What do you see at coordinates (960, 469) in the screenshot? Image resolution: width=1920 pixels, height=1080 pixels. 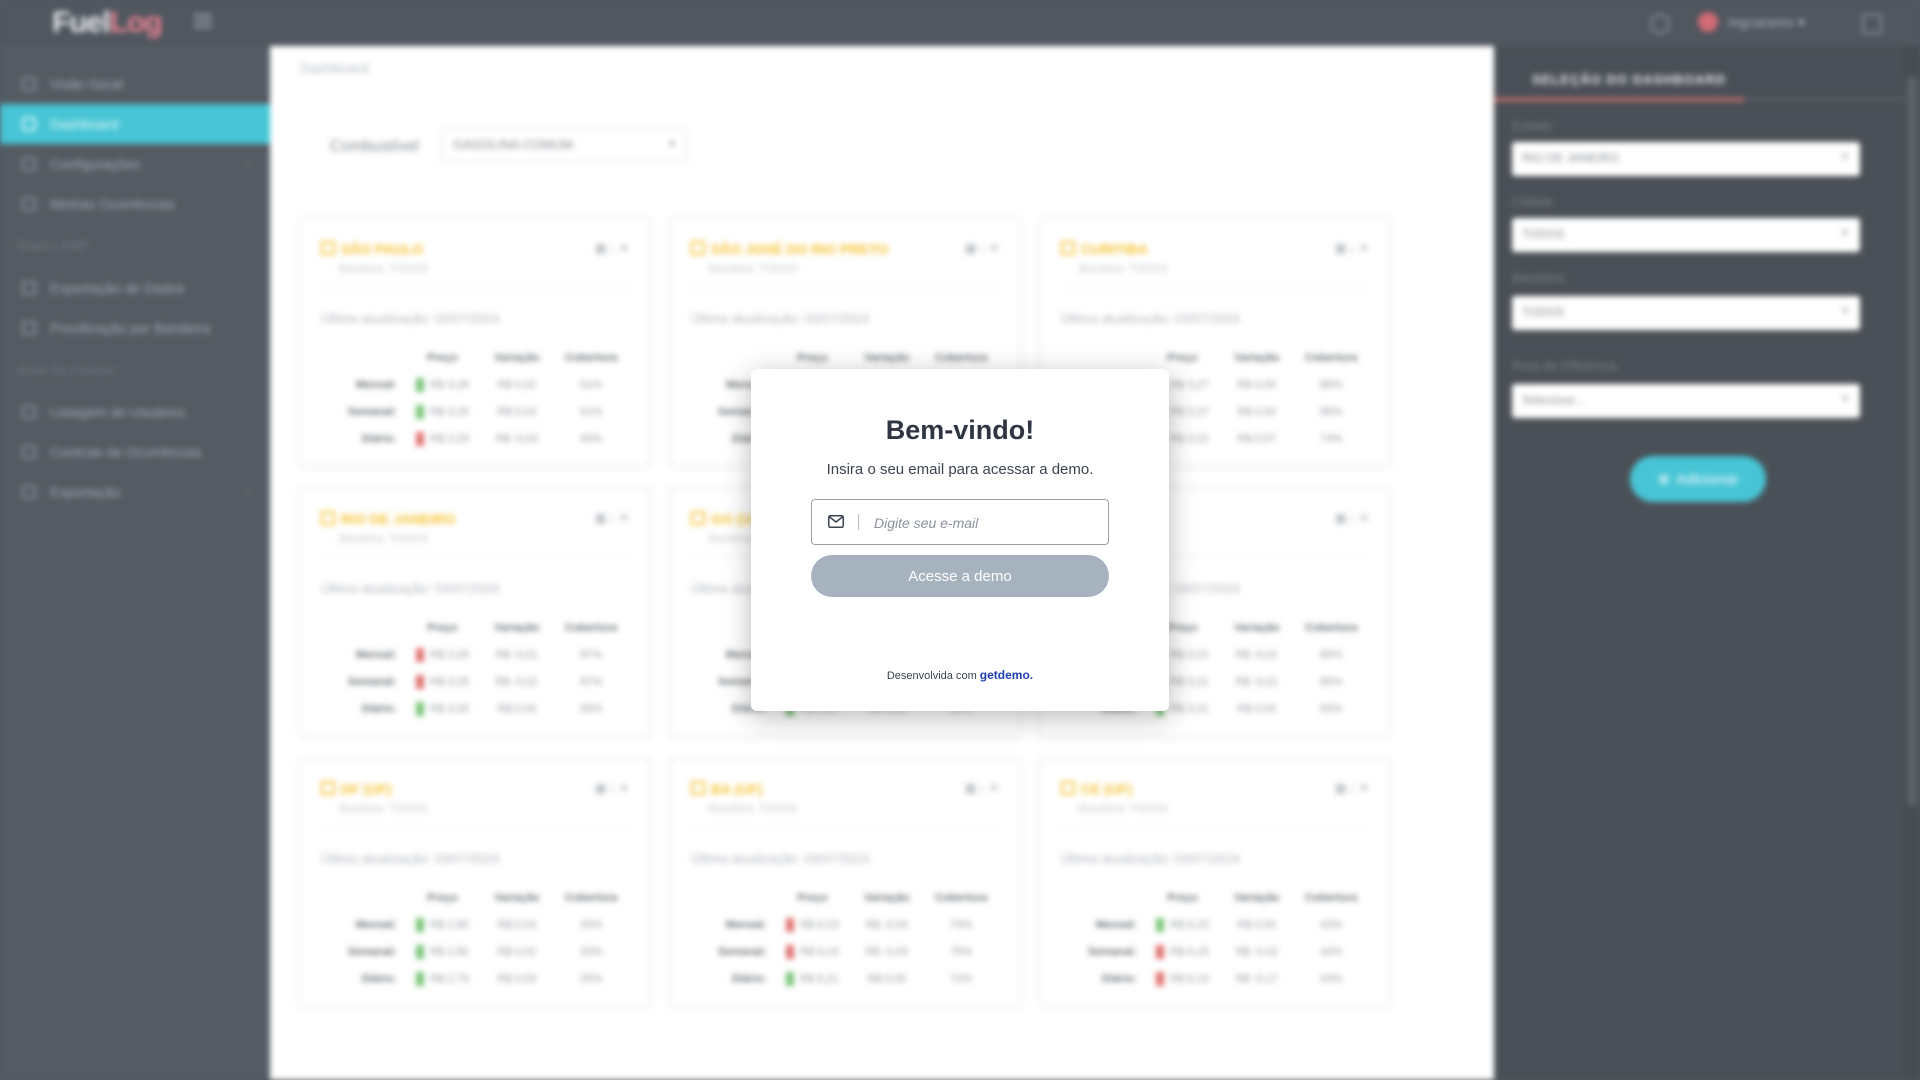 I see `modal-subtitle: Insira o seu email para acessar a demo.` at bounding box center [960, 469].